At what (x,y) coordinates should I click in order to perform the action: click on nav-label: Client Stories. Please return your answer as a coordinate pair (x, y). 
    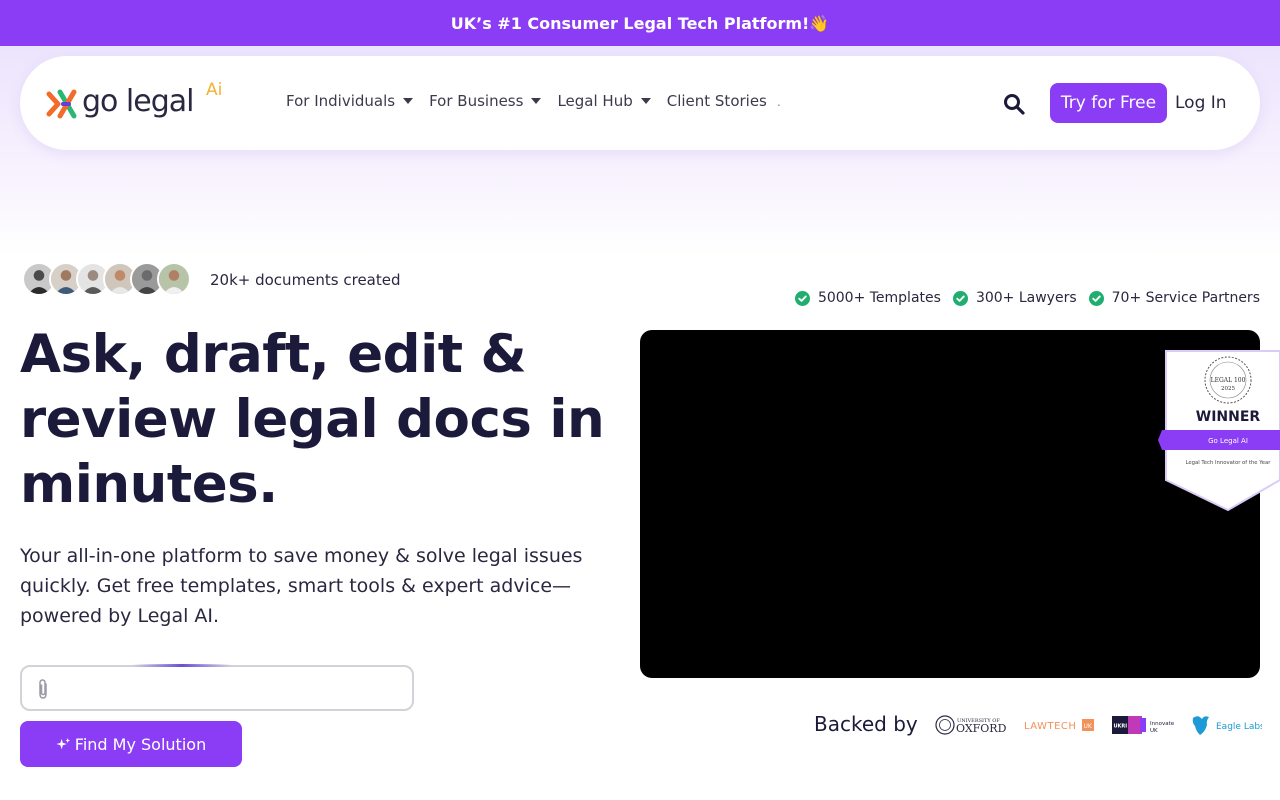
    Looking at the image, I should click on (716, 101).